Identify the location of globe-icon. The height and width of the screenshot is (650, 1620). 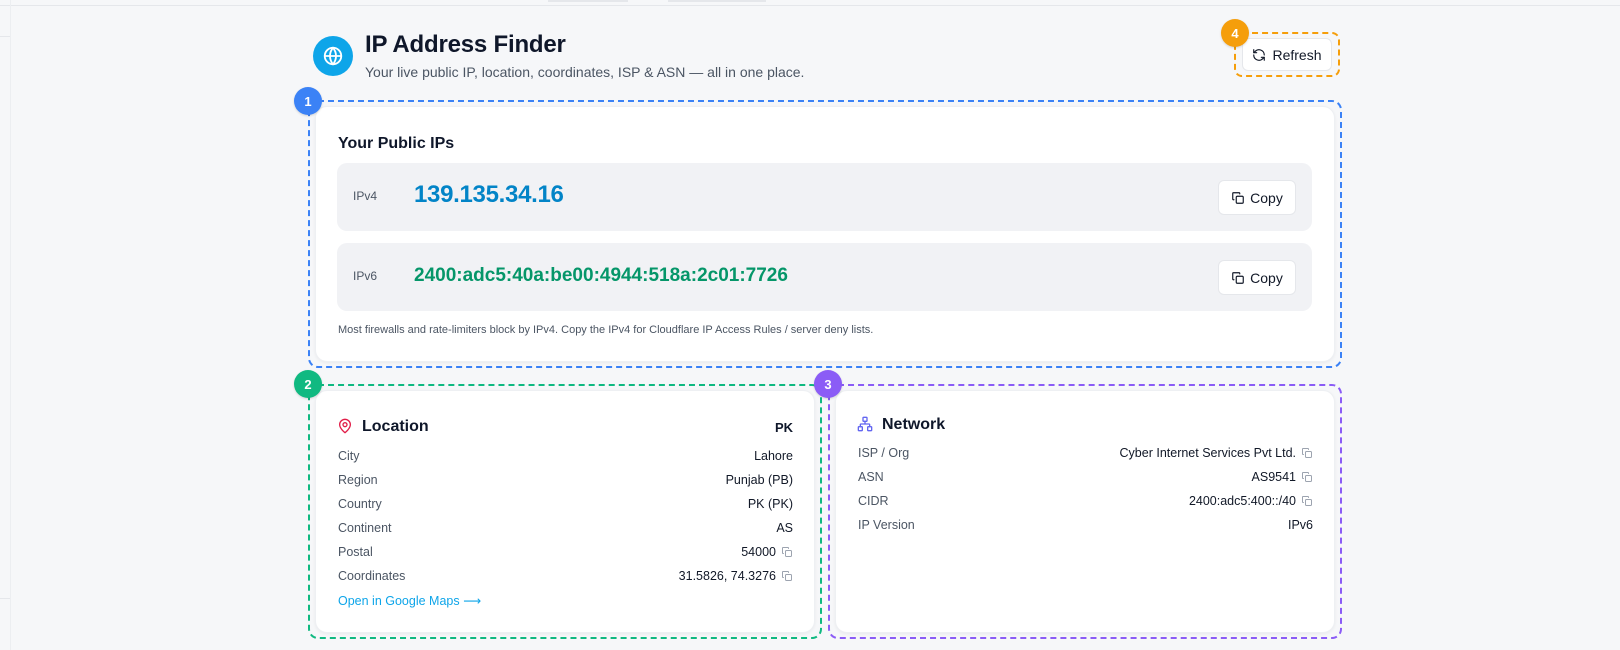
(333, 56).